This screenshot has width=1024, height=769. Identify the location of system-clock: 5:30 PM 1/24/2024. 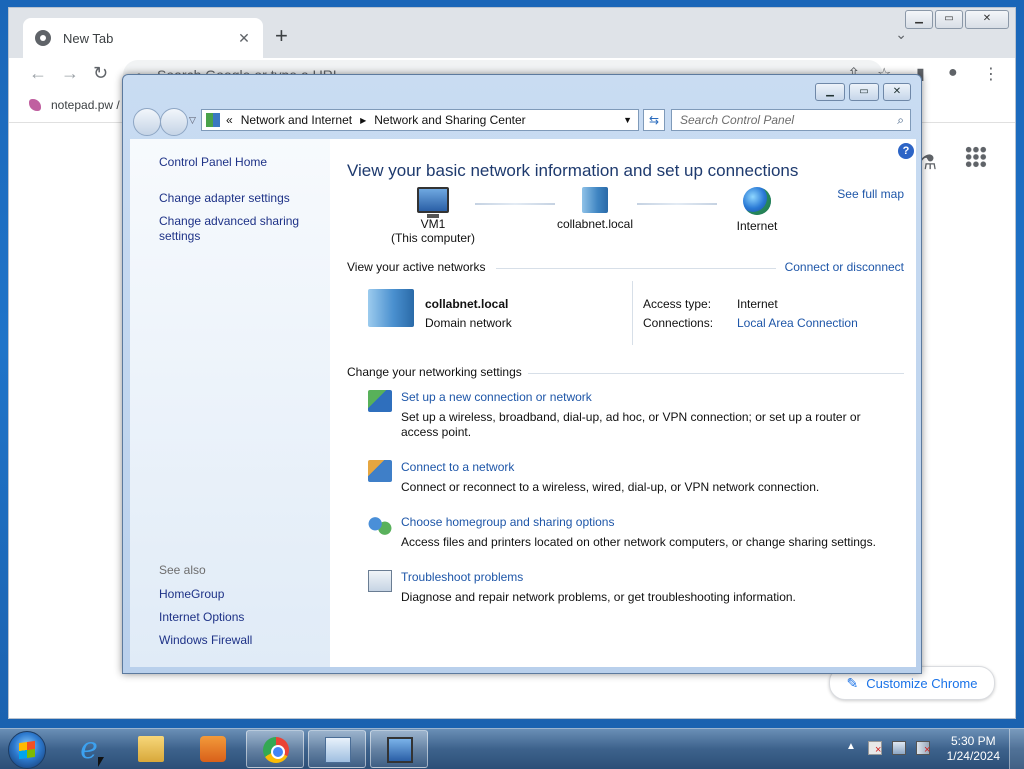
(973, 749).